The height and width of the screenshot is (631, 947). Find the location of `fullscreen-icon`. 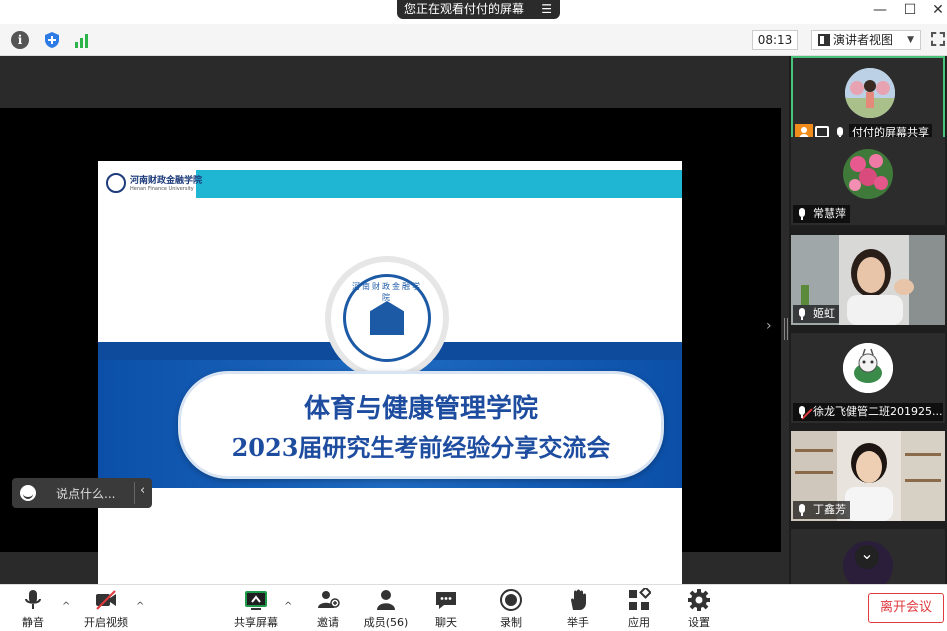

fullscreen-icon is located at coordinates (938, 39).